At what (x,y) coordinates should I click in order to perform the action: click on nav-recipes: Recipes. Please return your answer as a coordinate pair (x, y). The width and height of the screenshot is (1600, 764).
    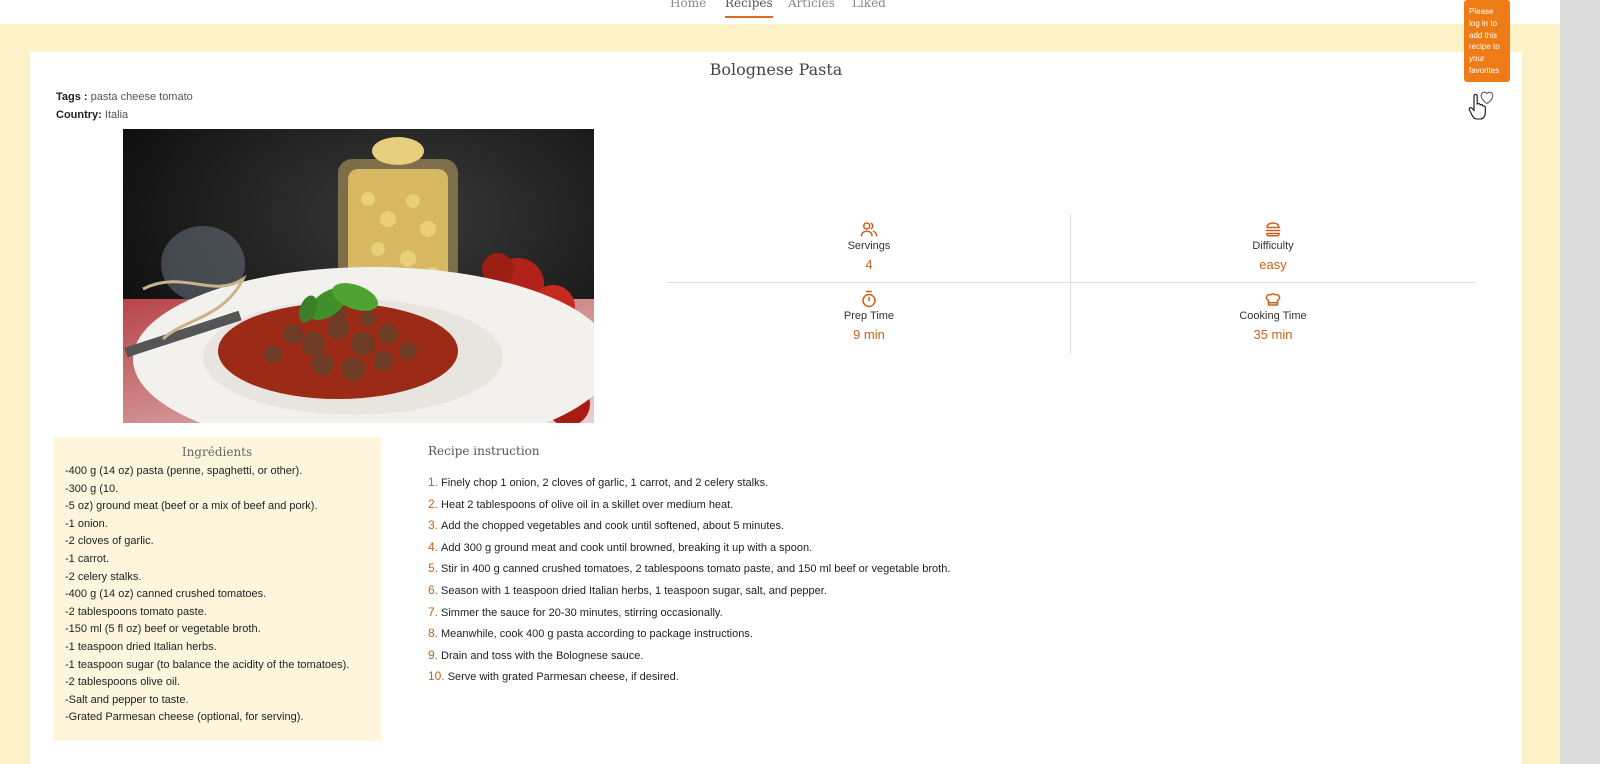
    Looking at the image, I should click on (749, 9).